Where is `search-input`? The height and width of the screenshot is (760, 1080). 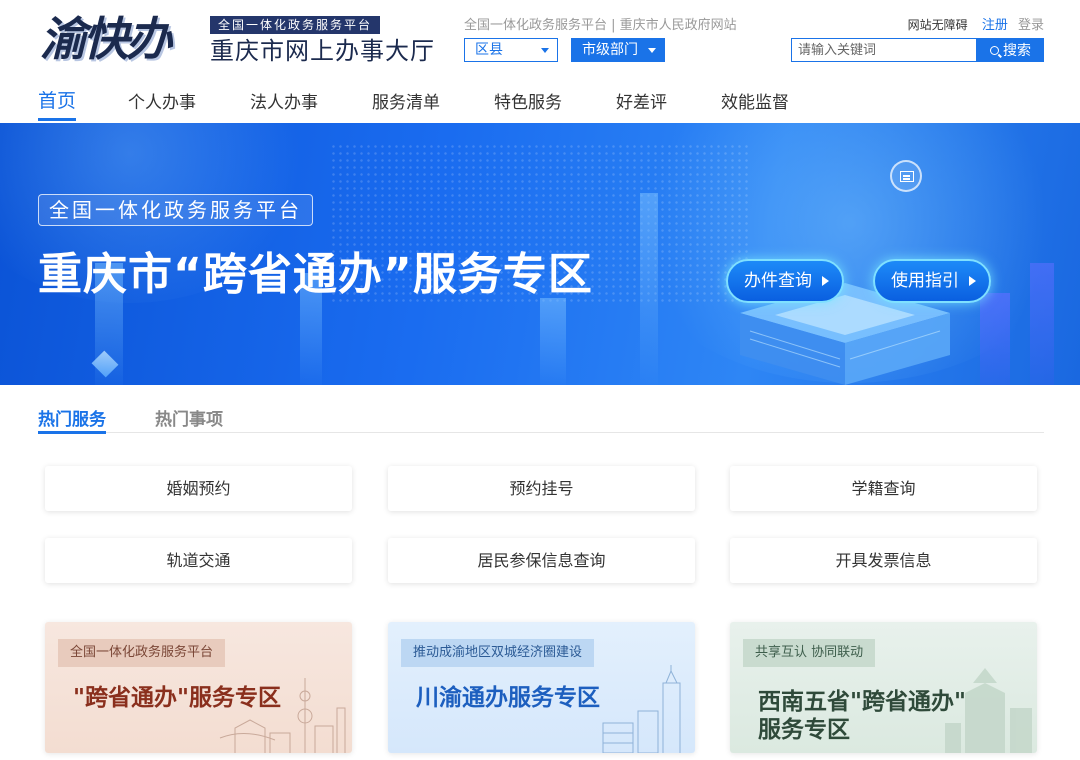
search-input is located at coordinates (884, 50).